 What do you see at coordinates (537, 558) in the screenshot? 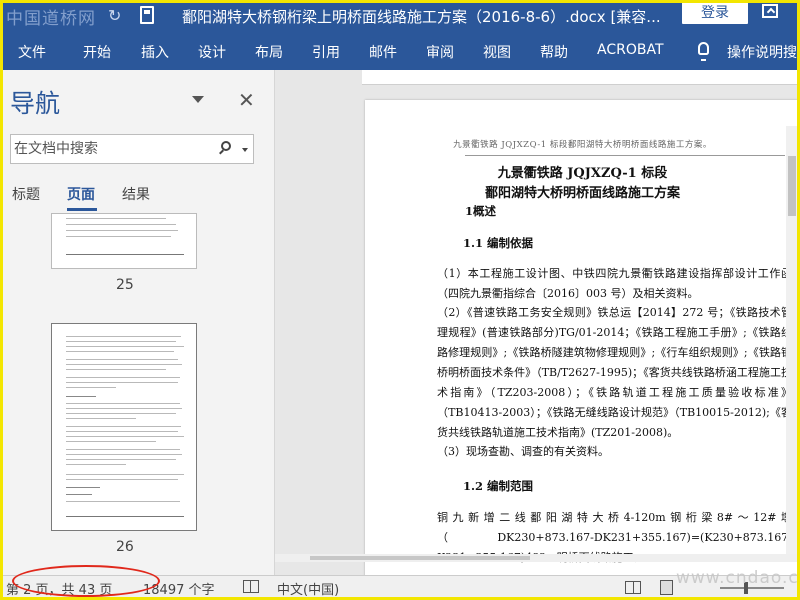
I see `horizontal-scrollbar` at bounding box center [537, 558].